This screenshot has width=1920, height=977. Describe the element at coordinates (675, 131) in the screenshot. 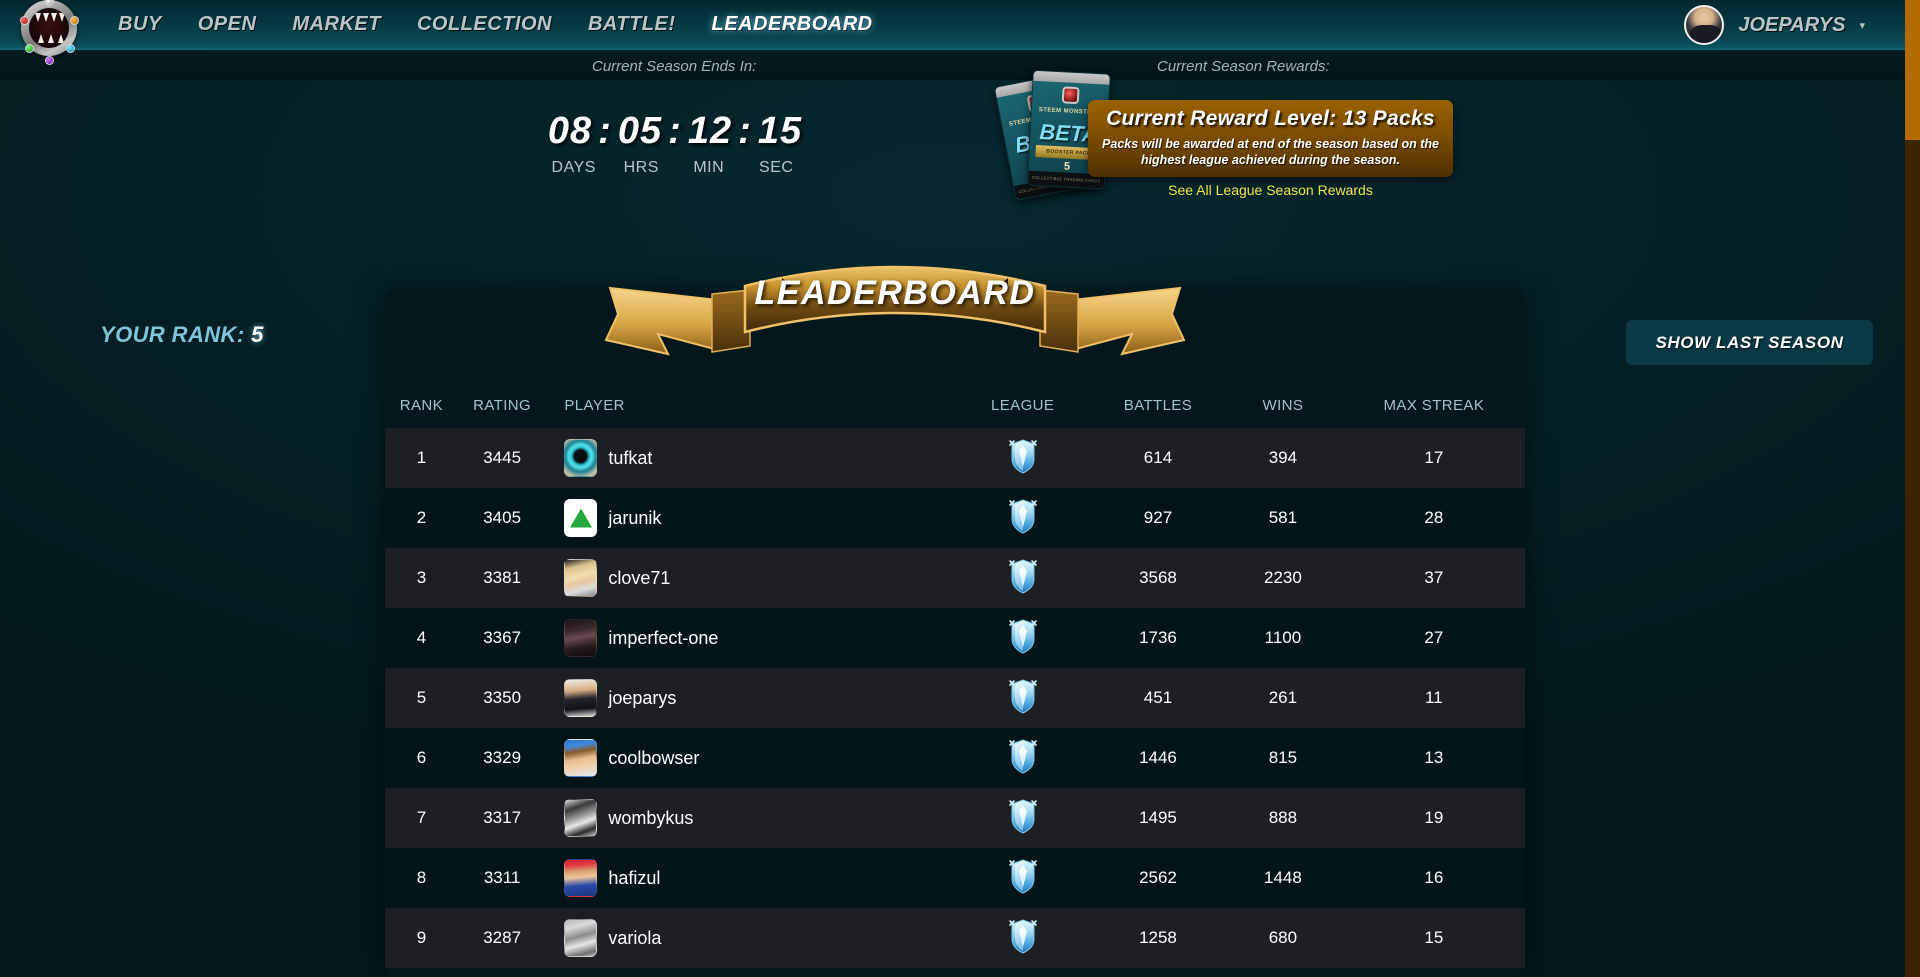

I see `countdown-digits: 08 : 05 : 12 : 15` at that location.